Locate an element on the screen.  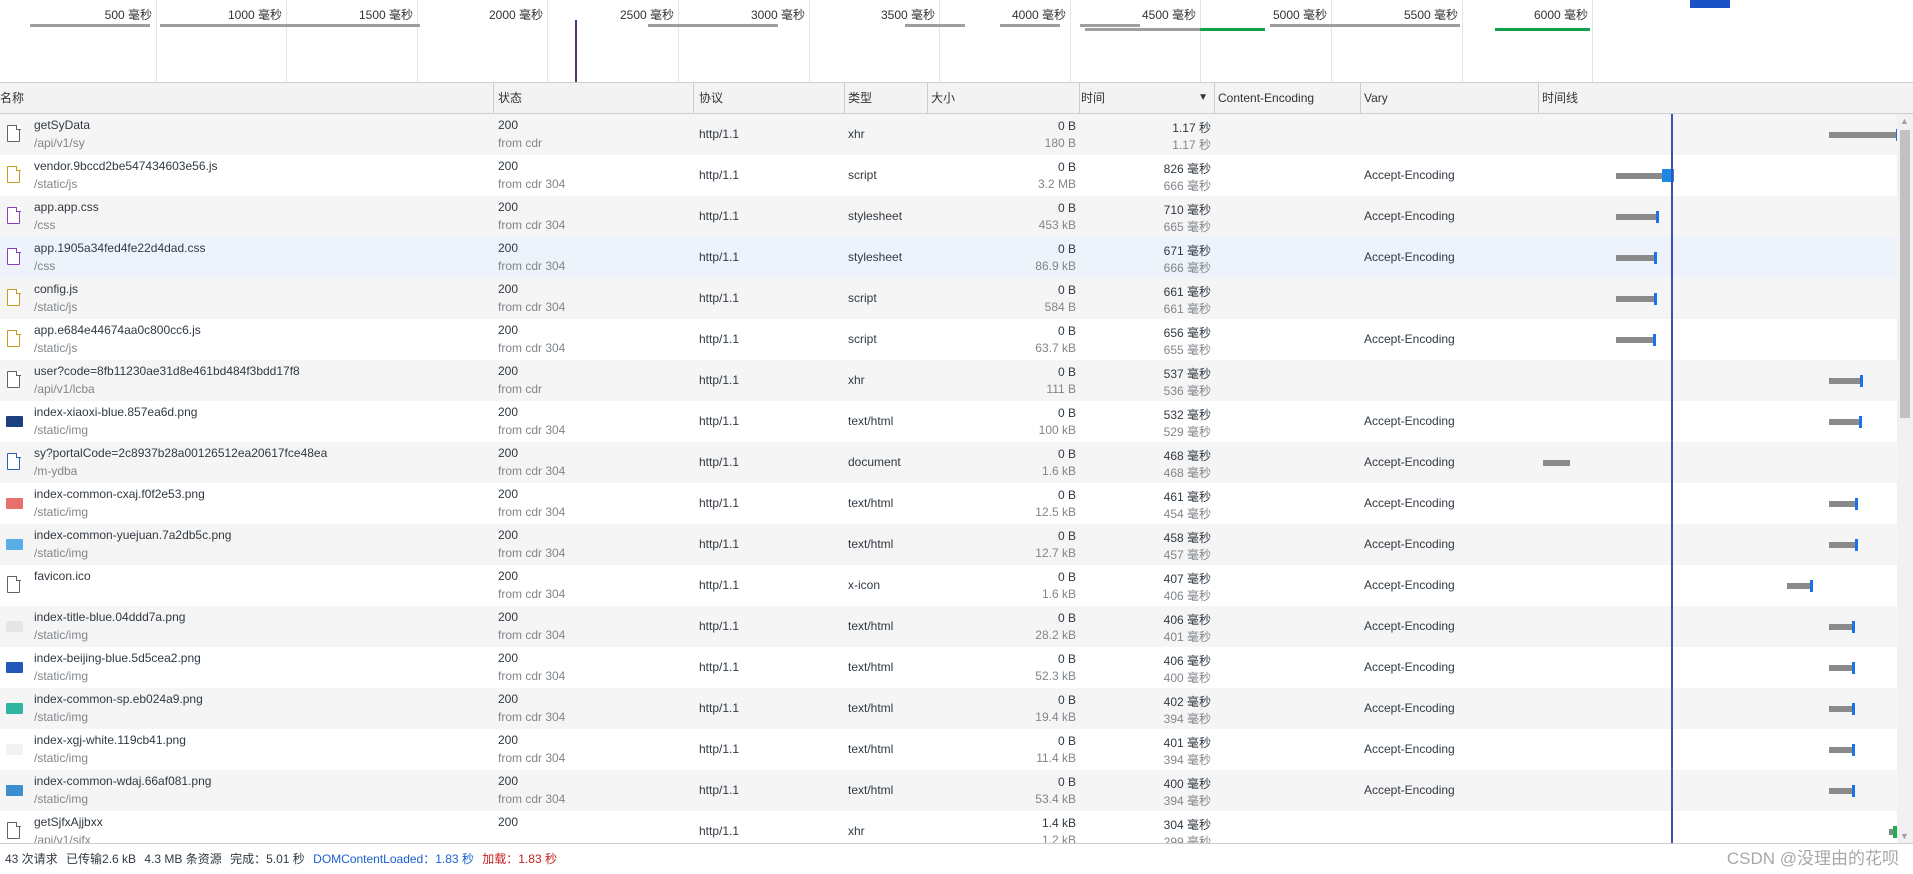
time-cell: 406 毫秒 400 毫秒 is located at coordinates (1147, 667).